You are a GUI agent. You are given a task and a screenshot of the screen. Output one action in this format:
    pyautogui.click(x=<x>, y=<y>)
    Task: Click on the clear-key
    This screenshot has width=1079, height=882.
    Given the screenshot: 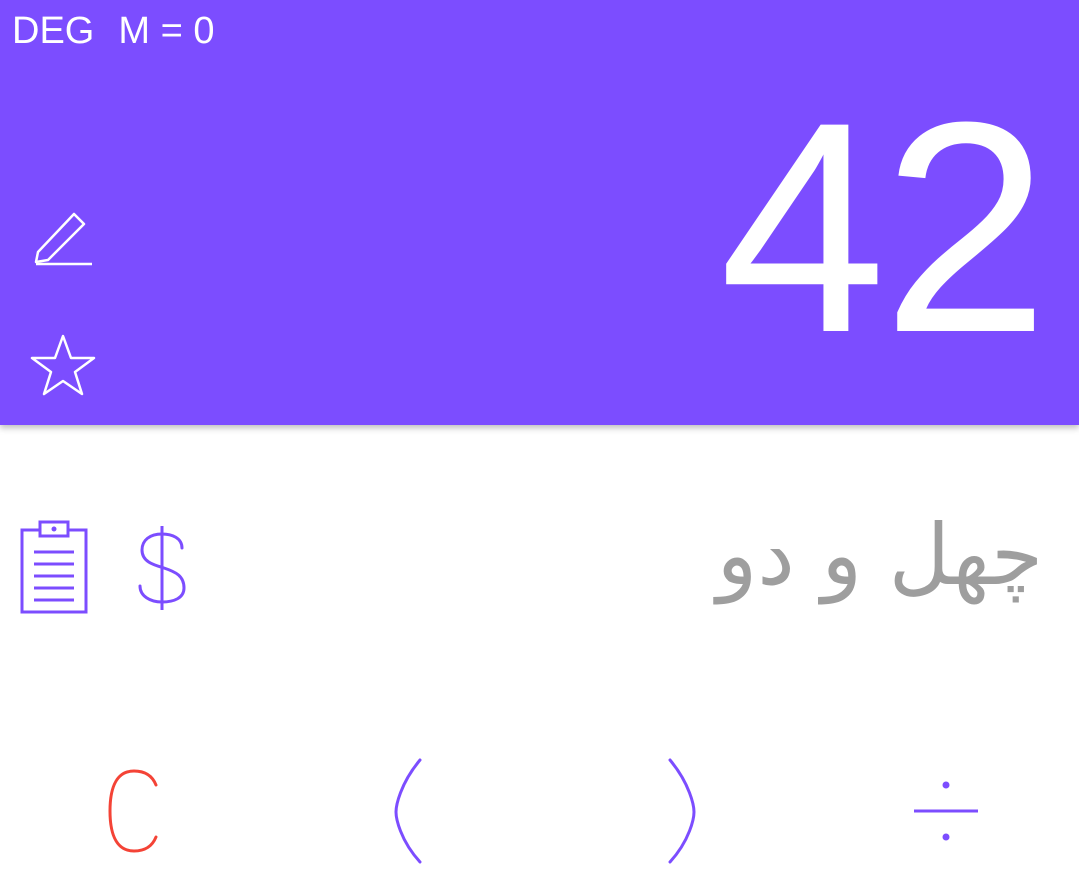 What is the action you would take?
    pyautogui.click(x=134, y=811)
    